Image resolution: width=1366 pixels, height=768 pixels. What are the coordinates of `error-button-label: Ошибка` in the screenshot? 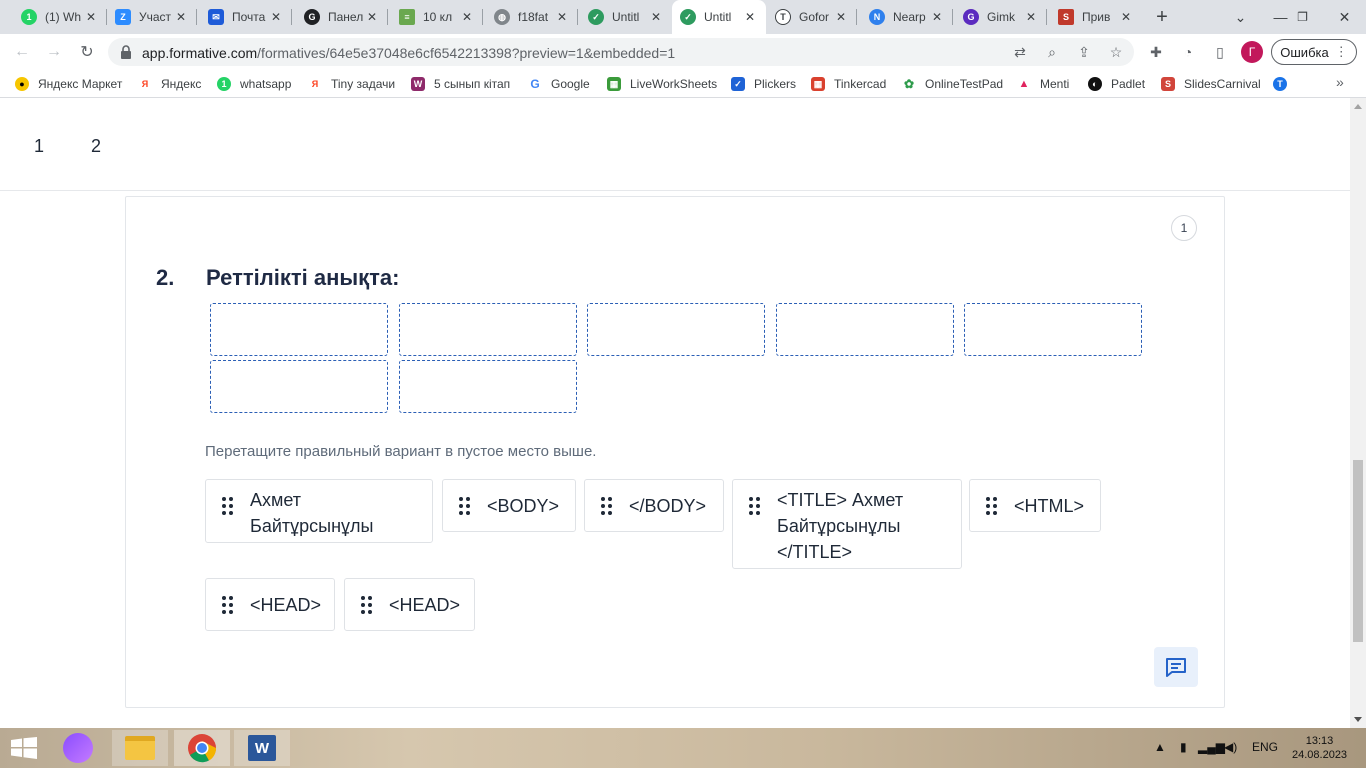 It's located at (1304, 52).